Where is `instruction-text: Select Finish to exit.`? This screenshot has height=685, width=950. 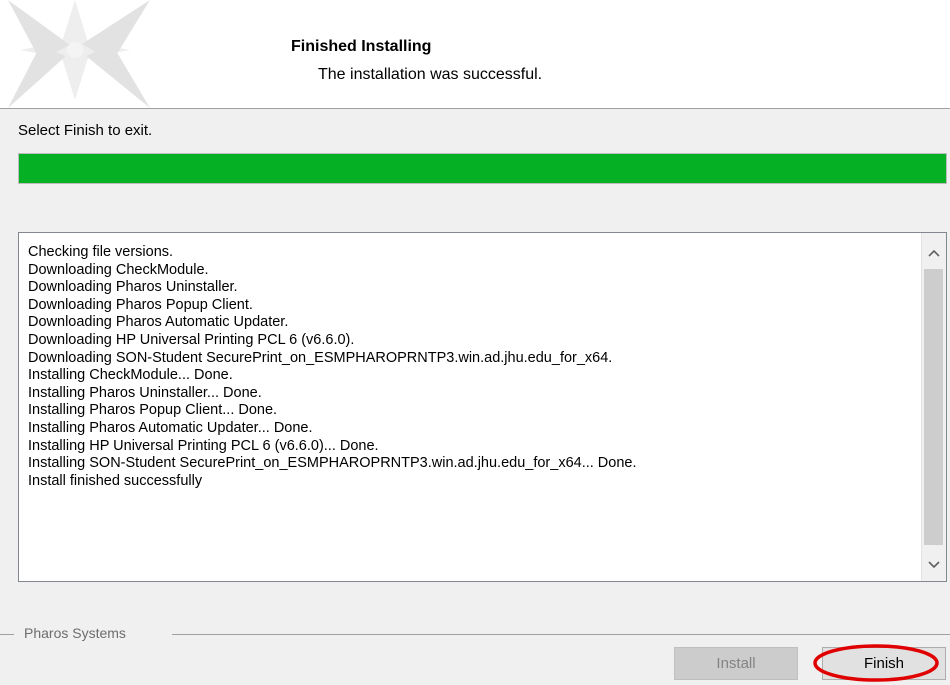
instruction-text: Select Finish to exit. is located at coordinates (85, 130).